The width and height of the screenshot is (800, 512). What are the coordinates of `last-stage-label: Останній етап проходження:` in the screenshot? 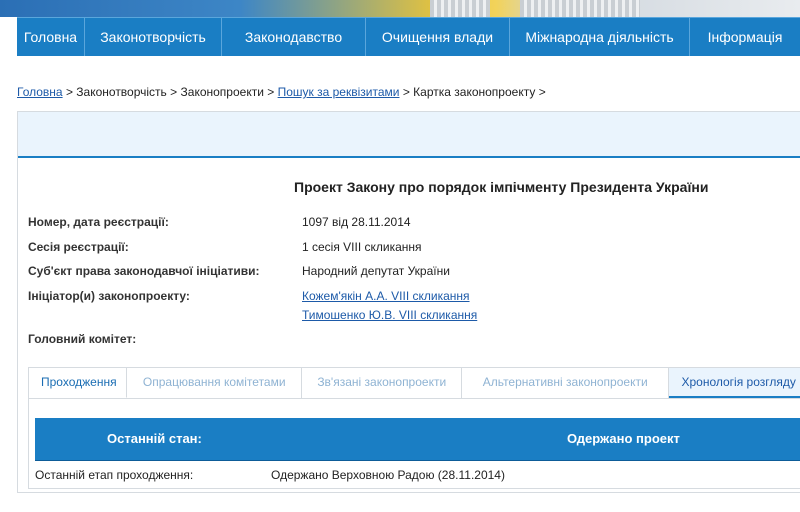 It's located at (114, 475).